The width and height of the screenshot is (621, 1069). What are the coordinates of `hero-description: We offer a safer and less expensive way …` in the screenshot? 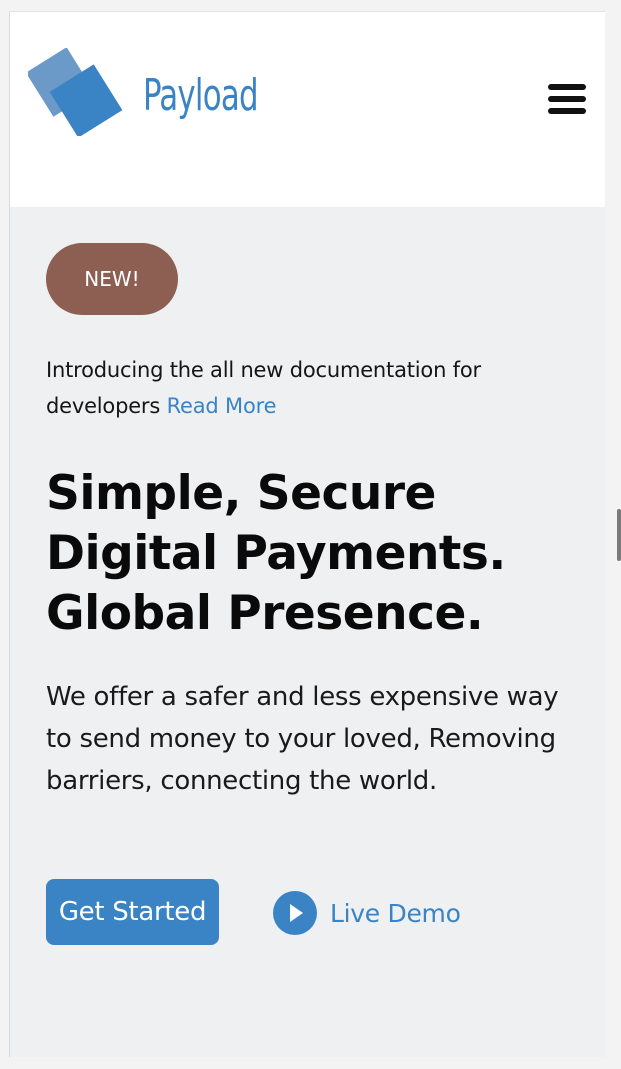 It's located at (302, 739).